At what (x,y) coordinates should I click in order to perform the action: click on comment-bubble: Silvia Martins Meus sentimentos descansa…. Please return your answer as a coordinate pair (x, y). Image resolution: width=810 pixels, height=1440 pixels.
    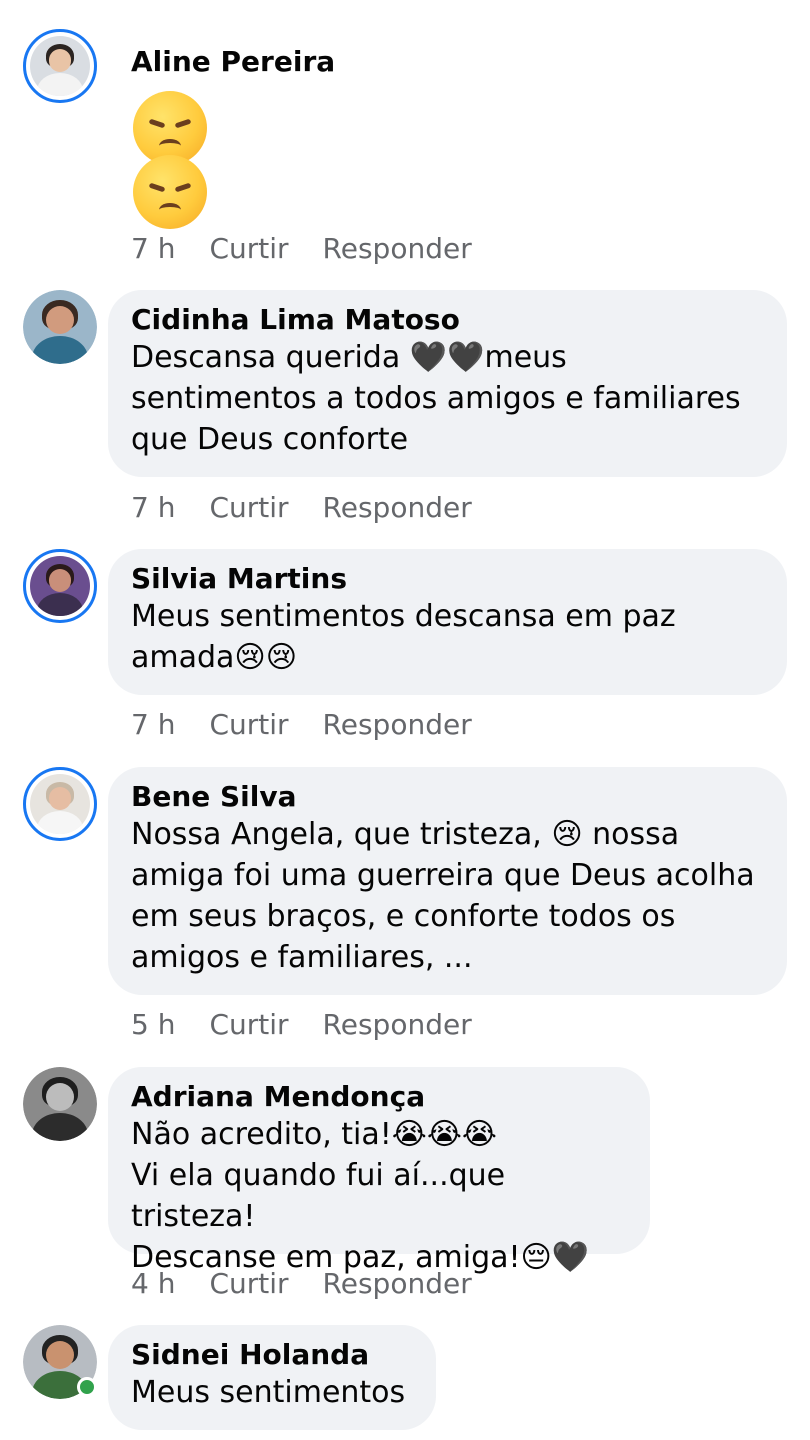
    Looking at the image, I should click on (447, 622).